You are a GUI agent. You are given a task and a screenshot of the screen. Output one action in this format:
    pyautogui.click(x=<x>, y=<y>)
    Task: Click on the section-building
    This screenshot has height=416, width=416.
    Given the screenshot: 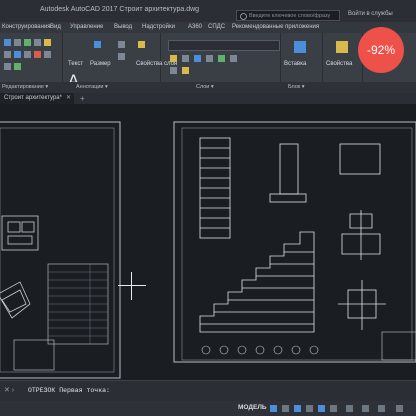 What is the action you would take?
    pyautogui.click(x=215, y=188)
    